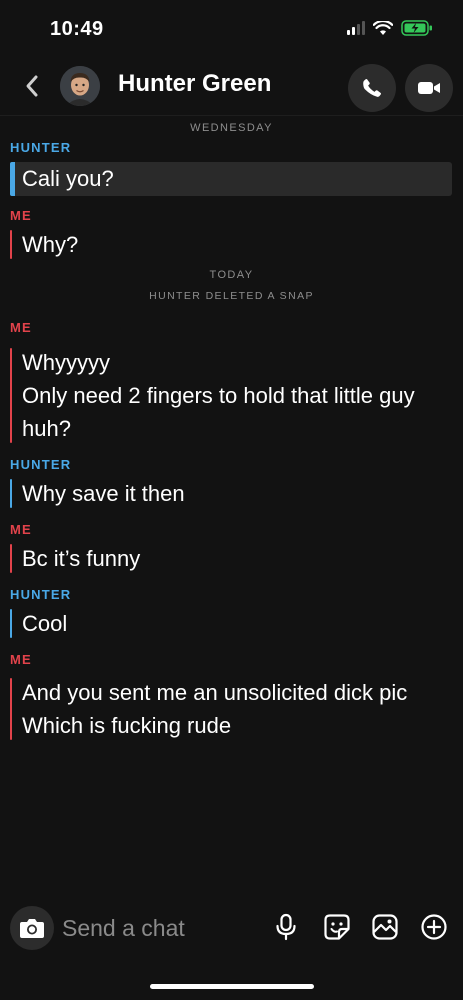  I want to click on phone-icon, so click(372, 87).